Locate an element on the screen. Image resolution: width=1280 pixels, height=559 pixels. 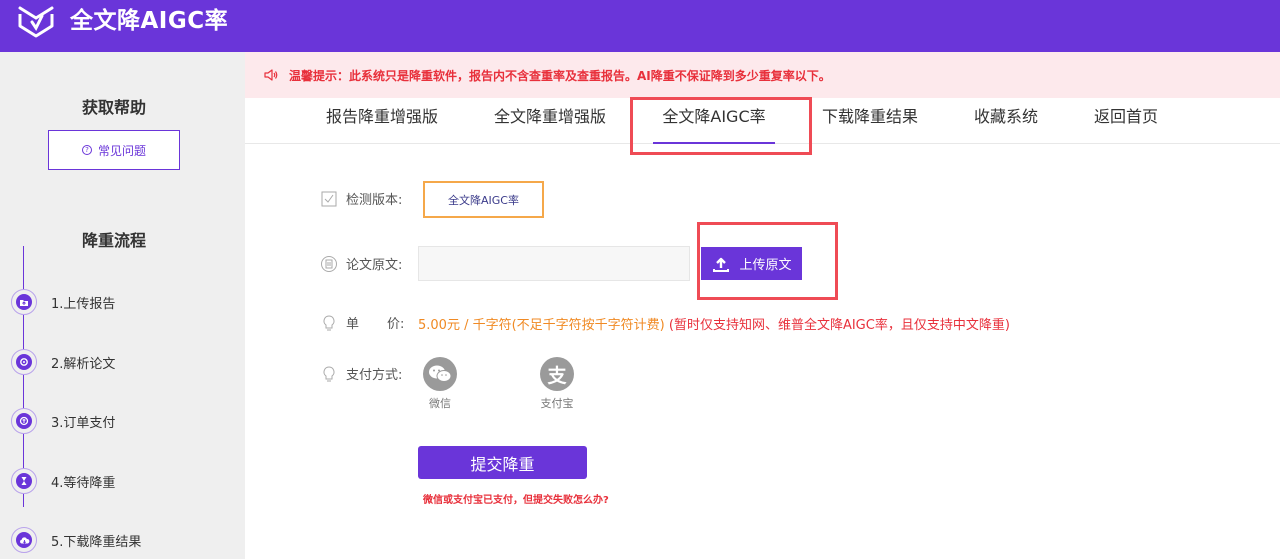
brand-title: 全文降AIGC率 is located at coordinates (149, 21).